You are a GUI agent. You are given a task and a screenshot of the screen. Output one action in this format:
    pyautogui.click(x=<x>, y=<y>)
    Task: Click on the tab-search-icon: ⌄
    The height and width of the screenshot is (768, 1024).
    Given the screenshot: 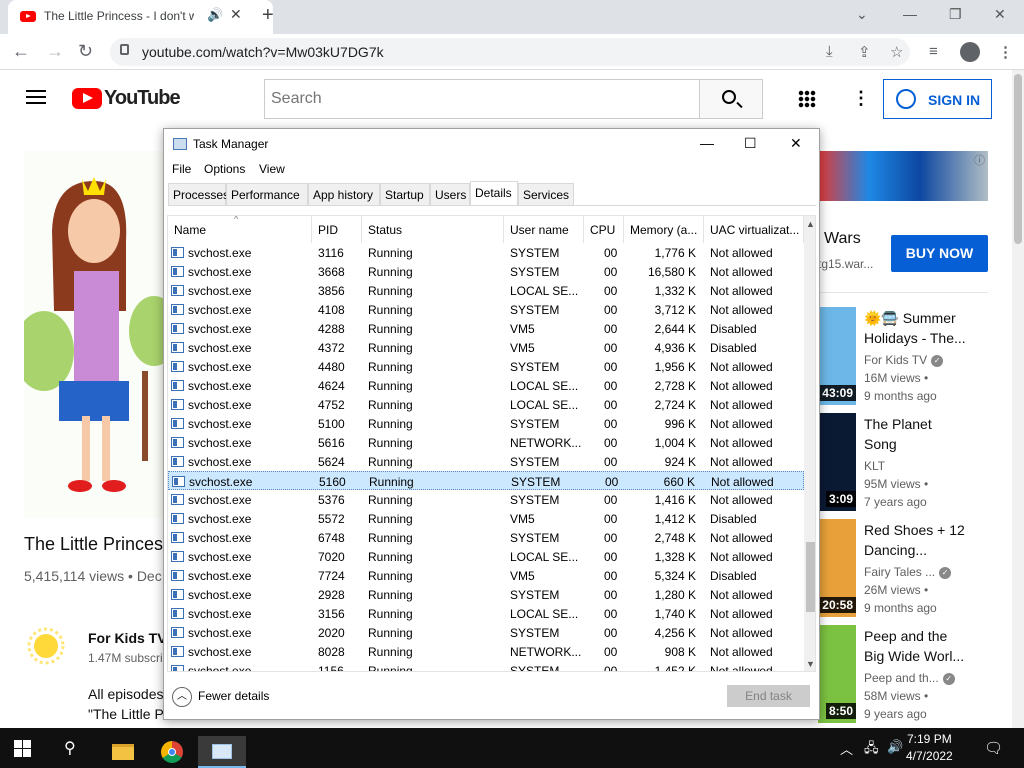 What is the action you would take?
    pyautogui.click(x=862, y=14)
    